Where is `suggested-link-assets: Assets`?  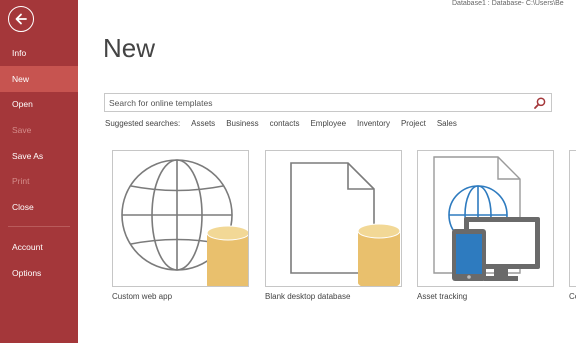
suggested-link-assets: Assets is located at coordinates (203, 125).